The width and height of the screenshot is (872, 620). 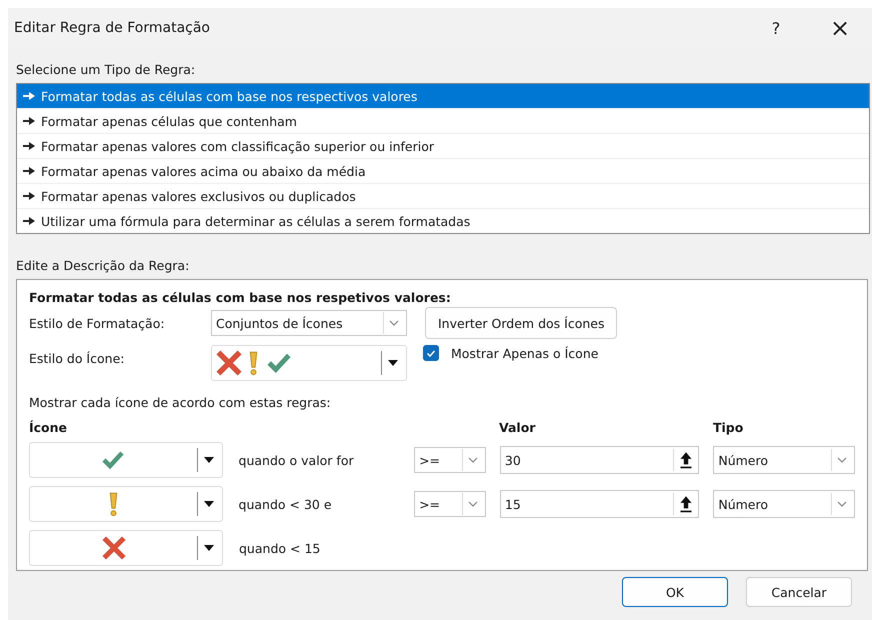 I want to click on value-input: 30, so click(x=600, y=460).